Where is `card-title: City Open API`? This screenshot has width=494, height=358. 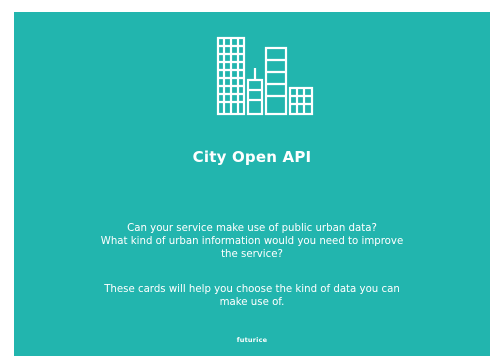 card-title: City Open API is located at coordinates (252, 157).